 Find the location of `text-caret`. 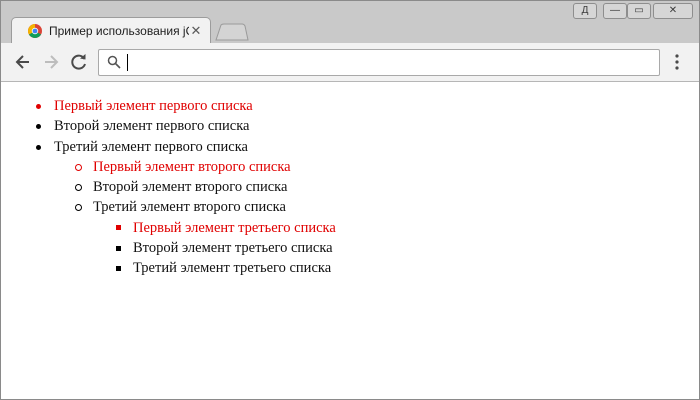

text-caret is located at coordinates (127, 62).